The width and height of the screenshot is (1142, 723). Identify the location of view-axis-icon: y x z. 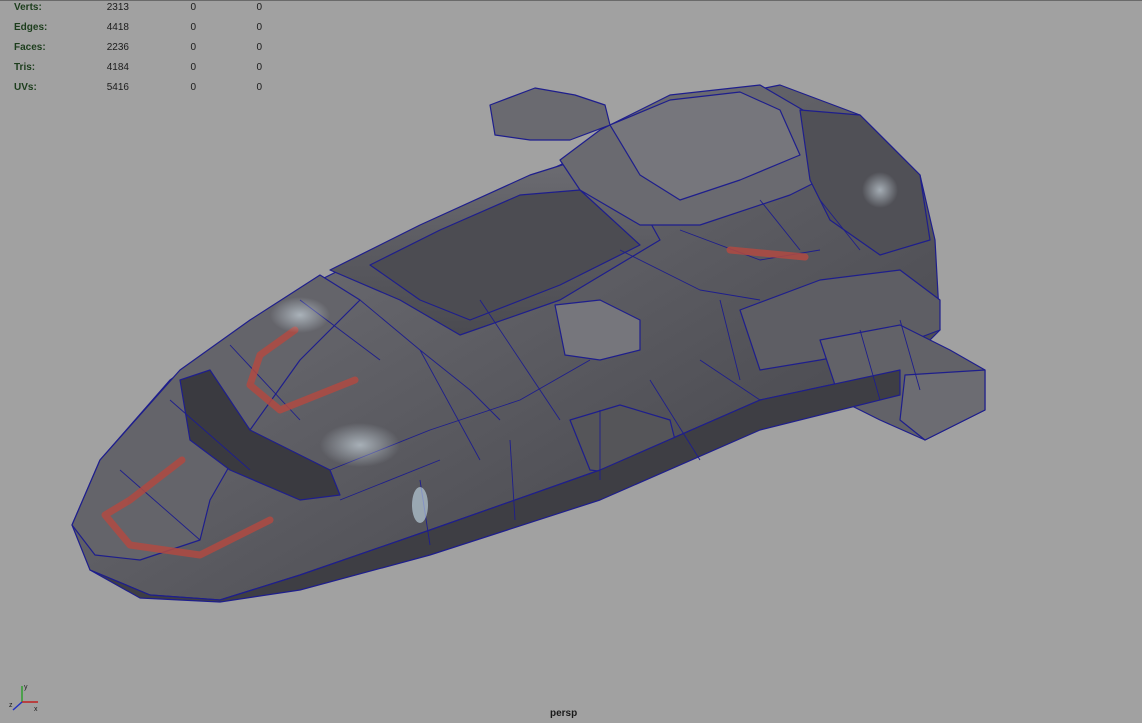
(23, 698).